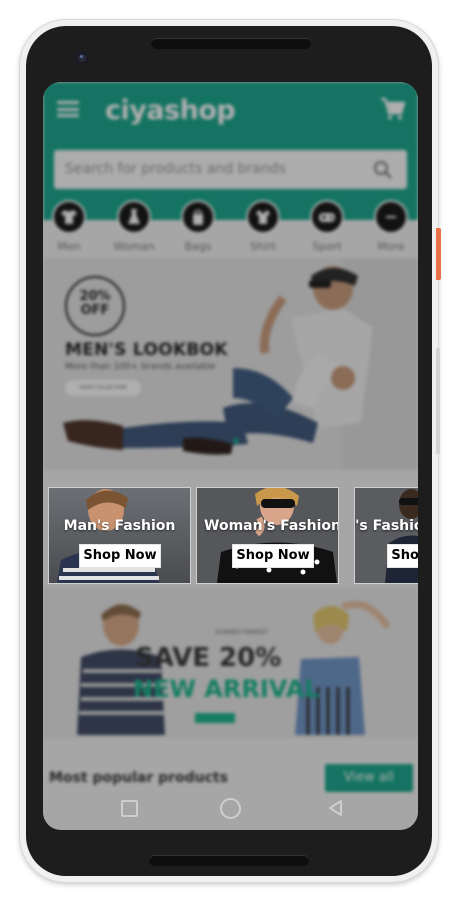 The width and height of the screenshot is (458, 900). I want to click on home-icon, so click(230, 808).